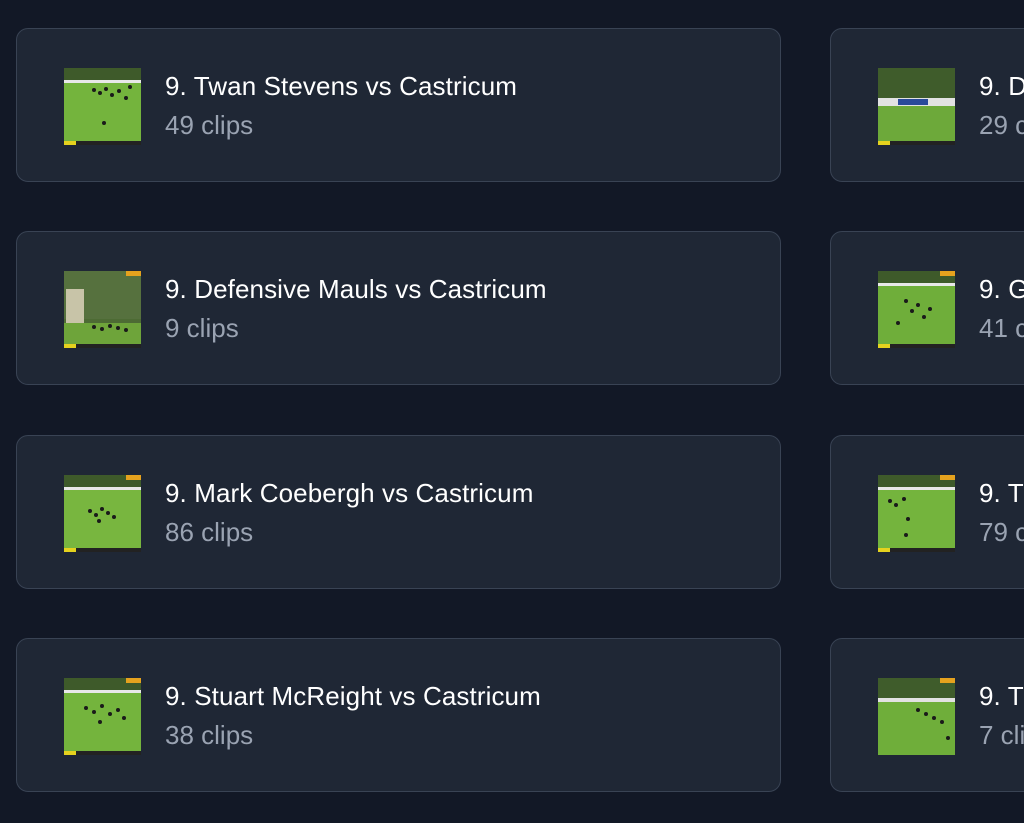 This screenshot has width=1024, height=823. Describe the element at coordinates (1001, 125) in the screenshot. I see `playlist-clip-count: 29 c` at that location.